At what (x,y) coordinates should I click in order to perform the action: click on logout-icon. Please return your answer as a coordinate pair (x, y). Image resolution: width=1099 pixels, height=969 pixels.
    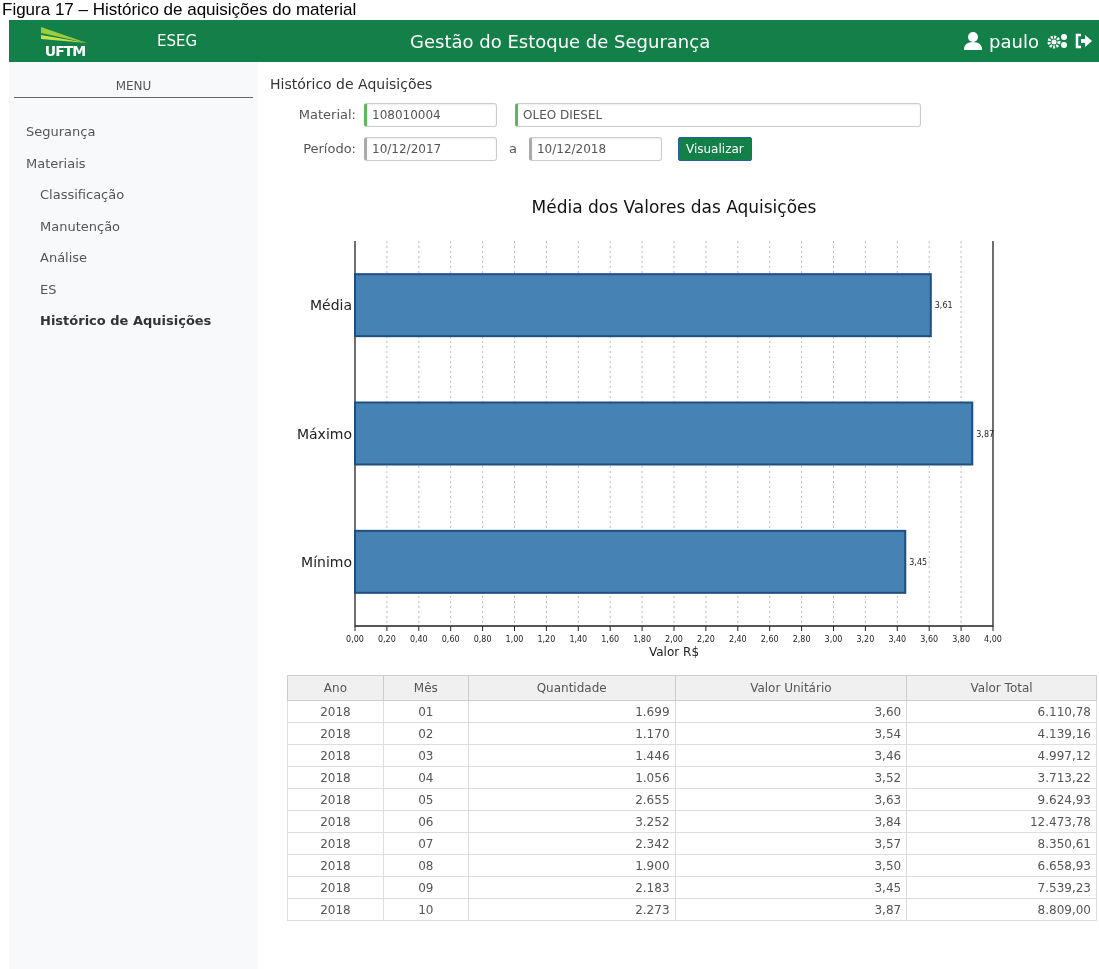
    Looking at the image, I should click on (1084, 41).